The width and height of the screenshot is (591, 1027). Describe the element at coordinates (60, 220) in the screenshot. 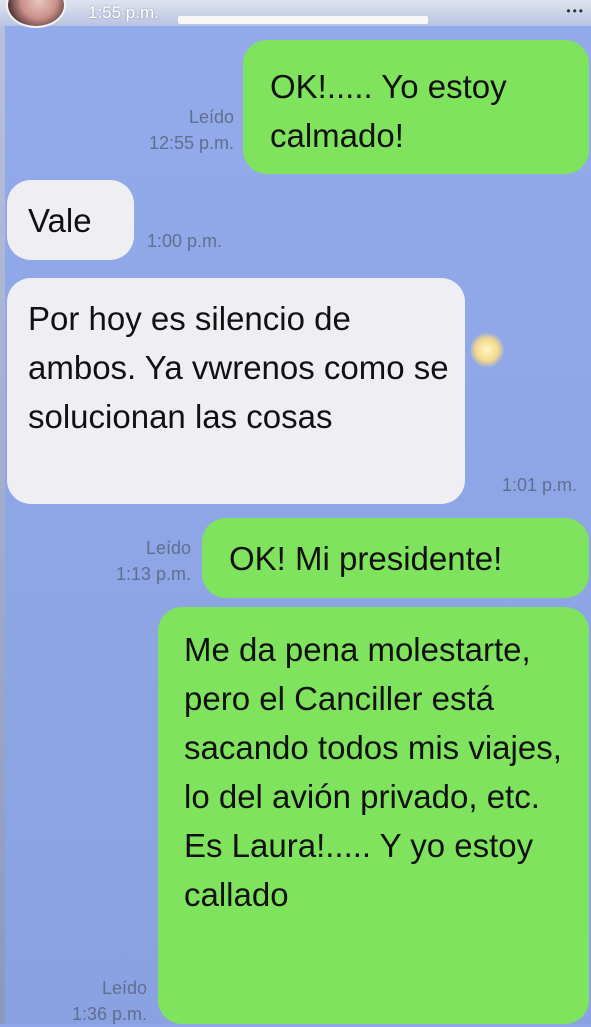

I see `message-text: Vale` at that location.